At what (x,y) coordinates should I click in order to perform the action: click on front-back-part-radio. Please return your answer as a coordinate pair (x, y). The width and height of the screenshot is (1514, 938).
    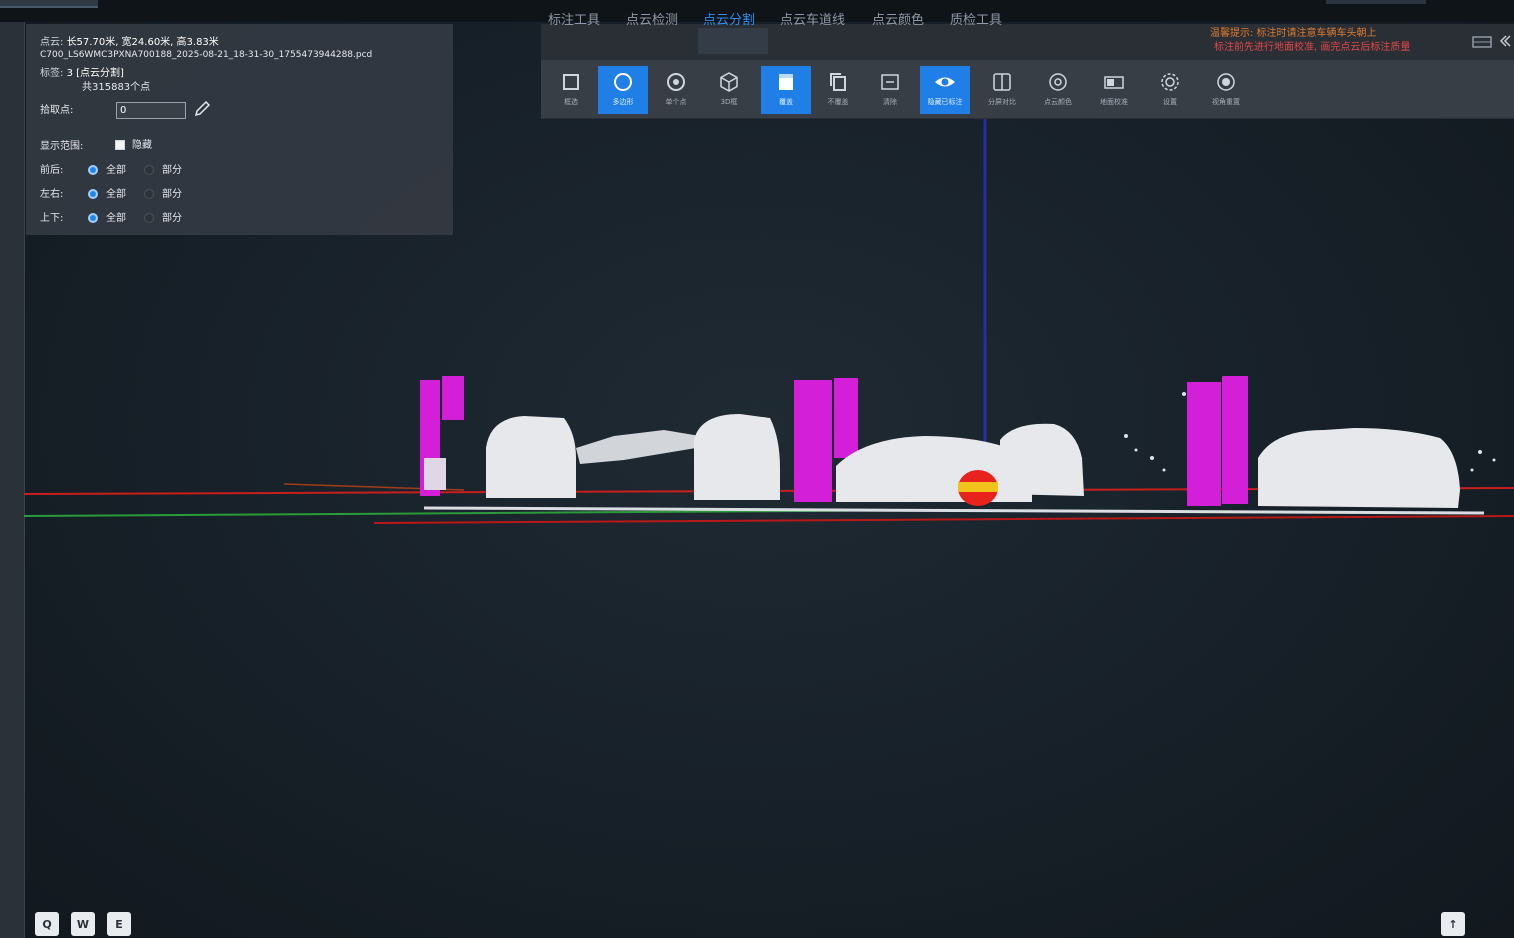
    Looking at the image, I should click on (149, 170).